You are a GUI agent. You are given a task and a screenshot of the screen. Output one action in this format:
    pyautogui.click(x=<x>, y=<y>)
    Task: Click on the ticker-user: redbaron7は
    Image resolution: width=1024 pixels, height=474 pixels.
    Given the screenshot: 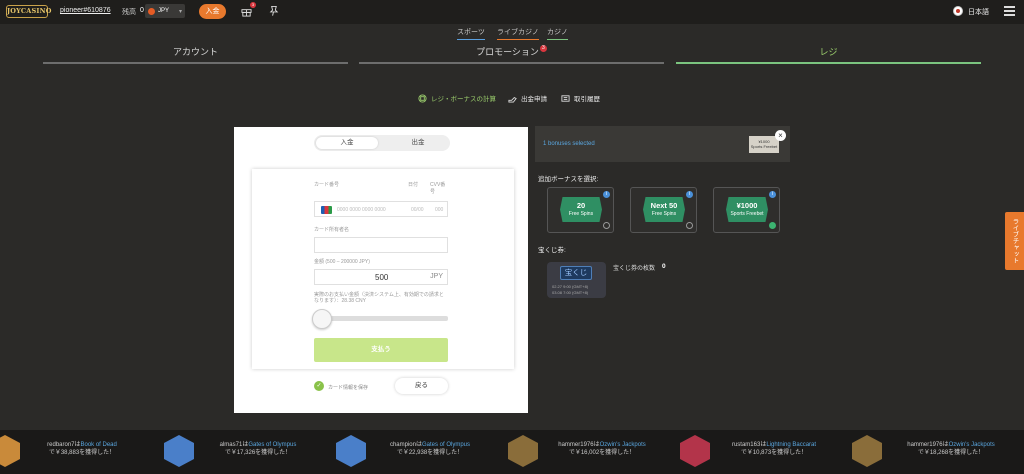 What is the action you would take?
    pyautogui.click(x=64, y=445)
    